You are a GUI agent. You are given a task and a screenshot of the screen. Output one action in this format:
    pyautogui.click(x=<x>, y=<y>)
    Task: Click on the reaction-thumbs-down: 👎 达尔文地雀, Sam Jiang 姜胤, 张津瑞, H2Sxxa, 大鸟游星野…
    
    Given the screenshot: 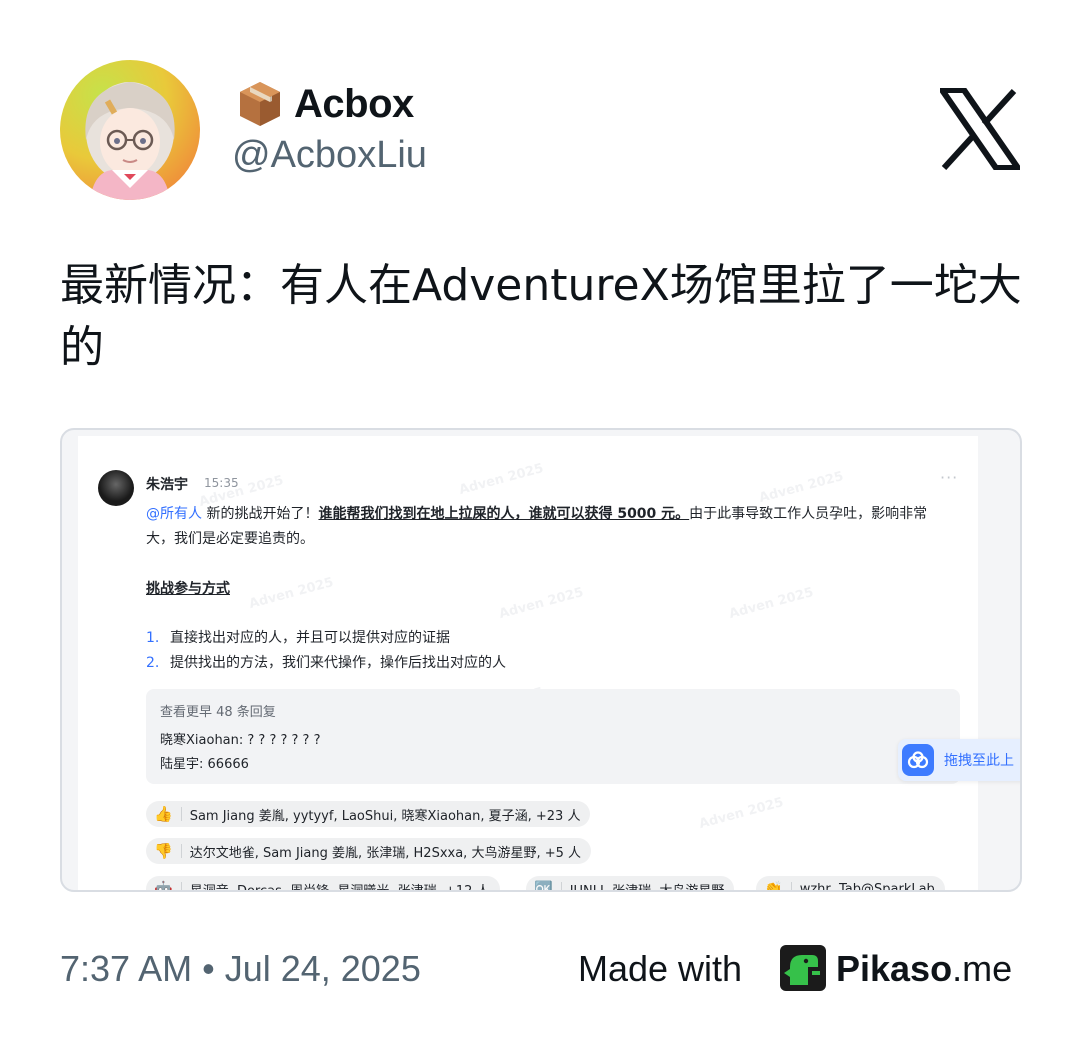 What is the action you would take?
    pyautogui.click(x=369, y=851)
    